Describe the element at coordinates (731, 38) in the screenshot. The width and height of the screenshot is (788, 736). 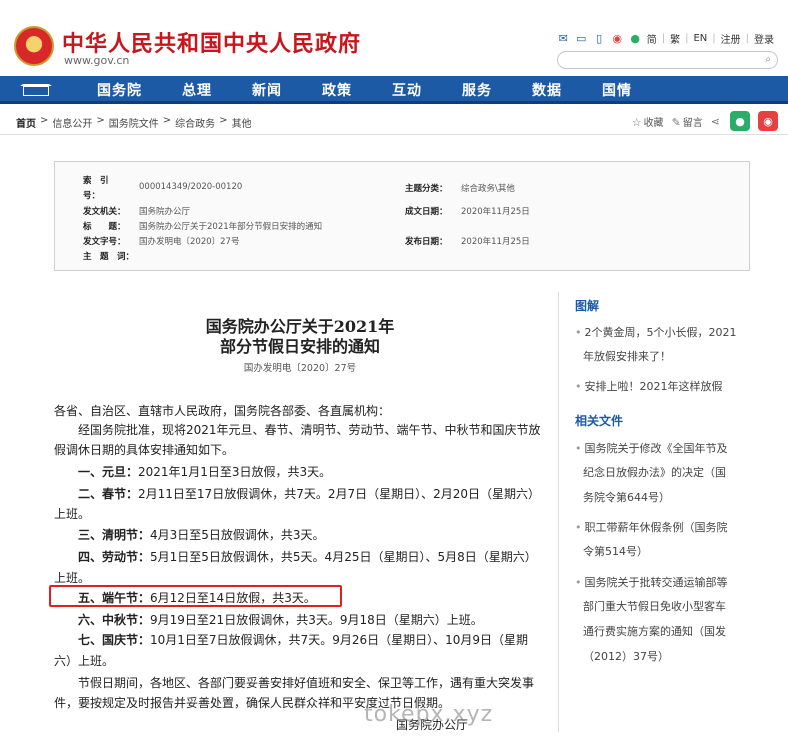
I see `link-register: 注册` at that location.